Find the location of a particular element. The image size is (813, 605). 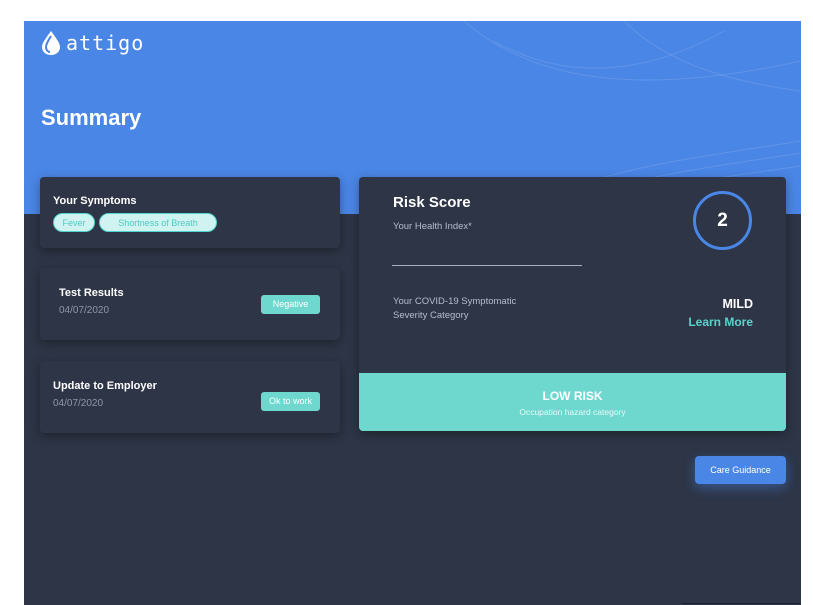

health-index-label: Your Health Index* is located at coordinates (432, 226).